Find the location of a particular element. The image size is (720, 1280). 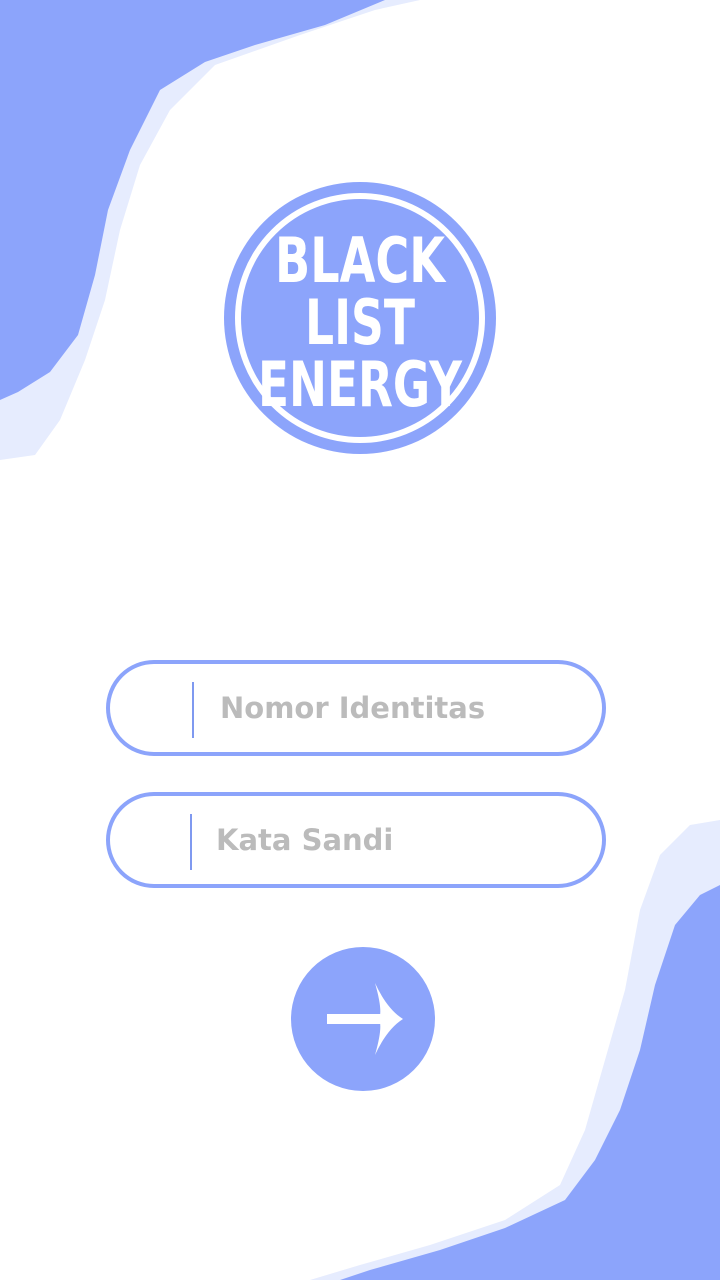

password-field is located at coordinates (356, 840).